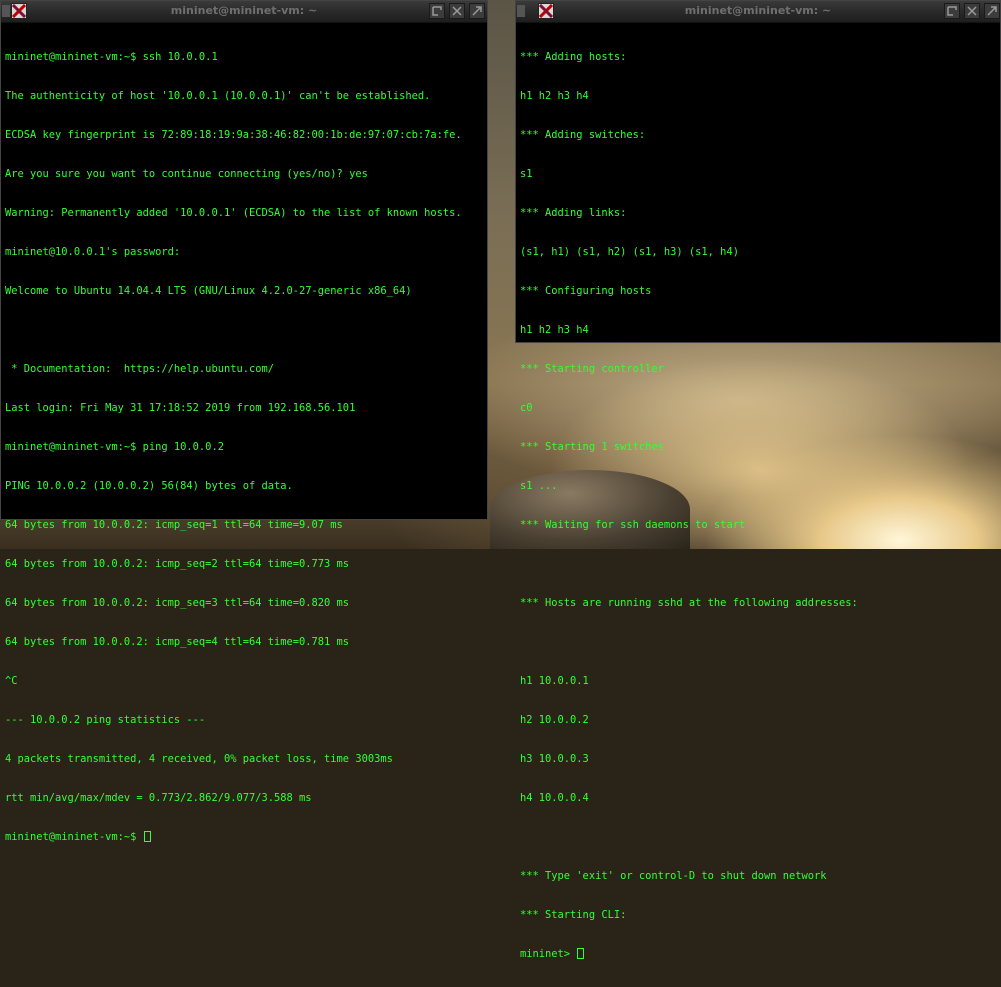  What do you see at coordinates (629, 252) in the screenshot?
I see `terminal-line: (s1, h1) (s1, h2) (s1, h3) (s1, h4)` at bounding box center [629, 252].